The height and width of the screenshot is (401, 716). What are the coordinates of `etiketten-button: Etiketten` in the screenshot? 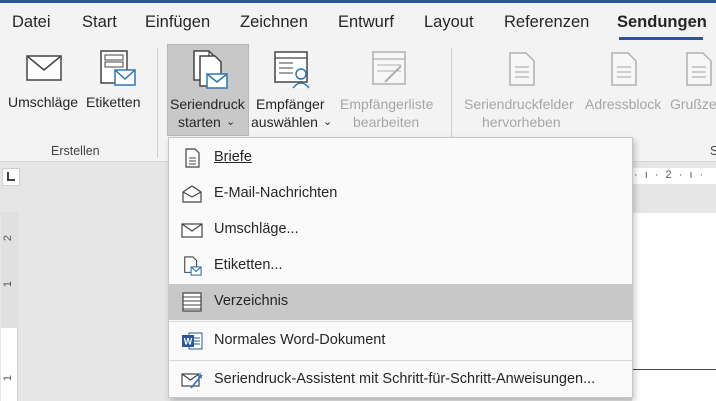 It's located at (116, 88).